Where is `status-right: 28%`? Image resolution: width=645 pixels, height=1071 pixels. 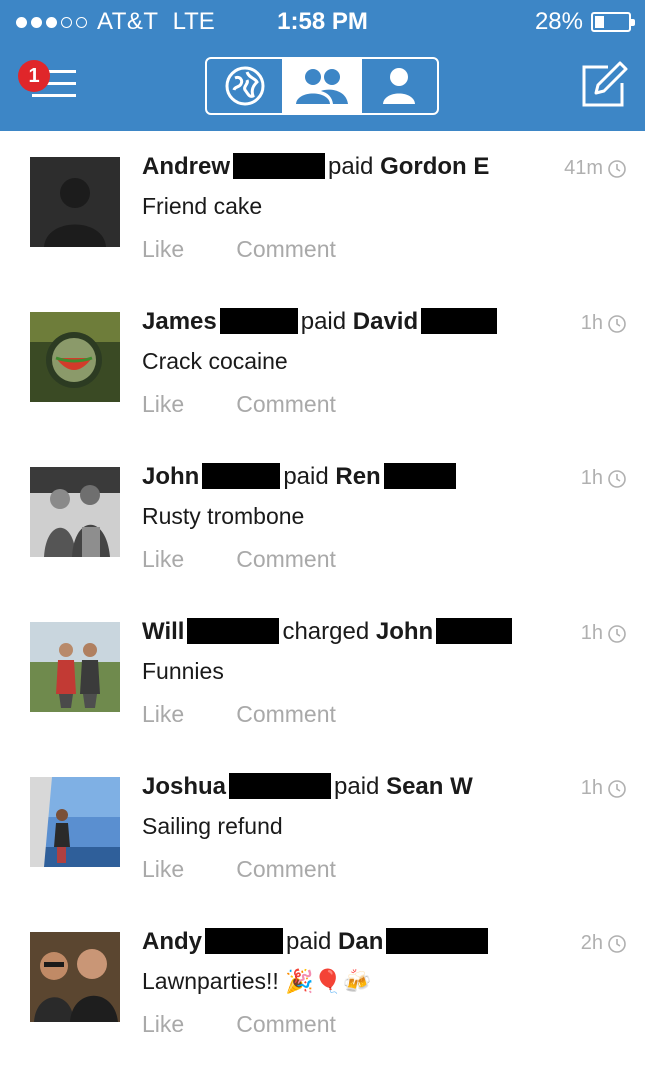 status-right: 28% is located at coordinates (584, 22).